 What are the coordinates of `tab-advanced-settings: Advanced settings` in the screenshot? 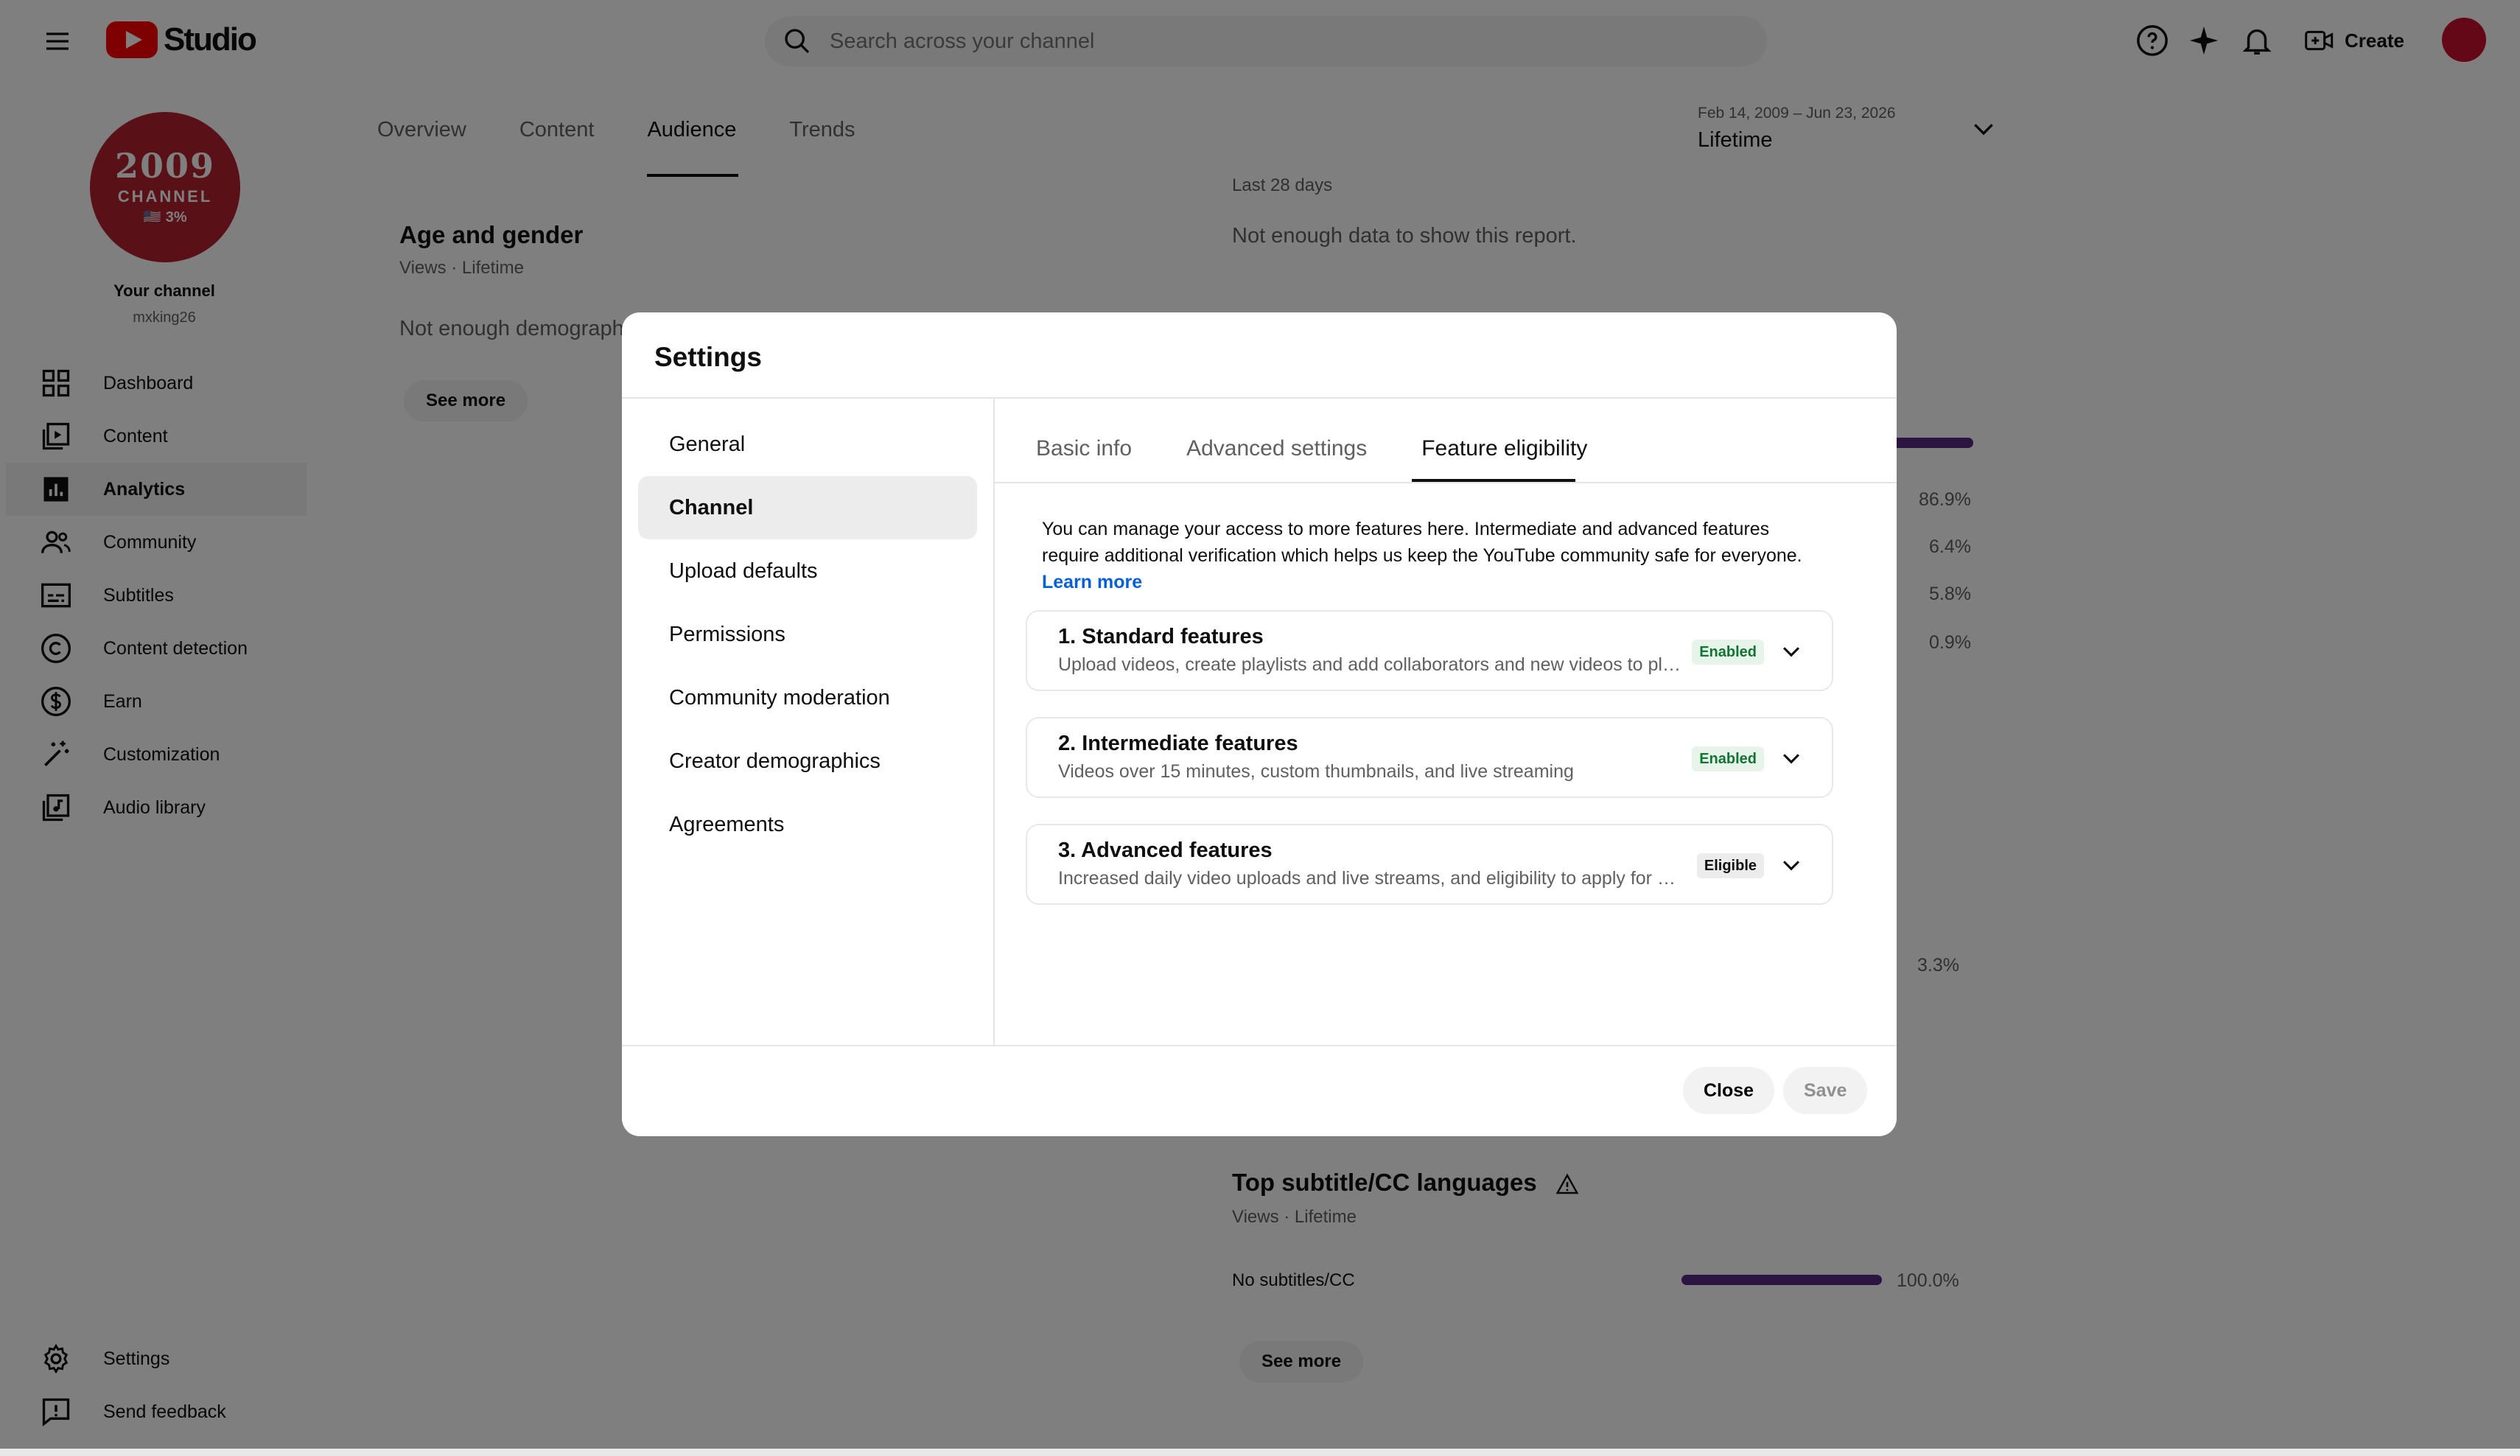 It's located at (1276, 448).